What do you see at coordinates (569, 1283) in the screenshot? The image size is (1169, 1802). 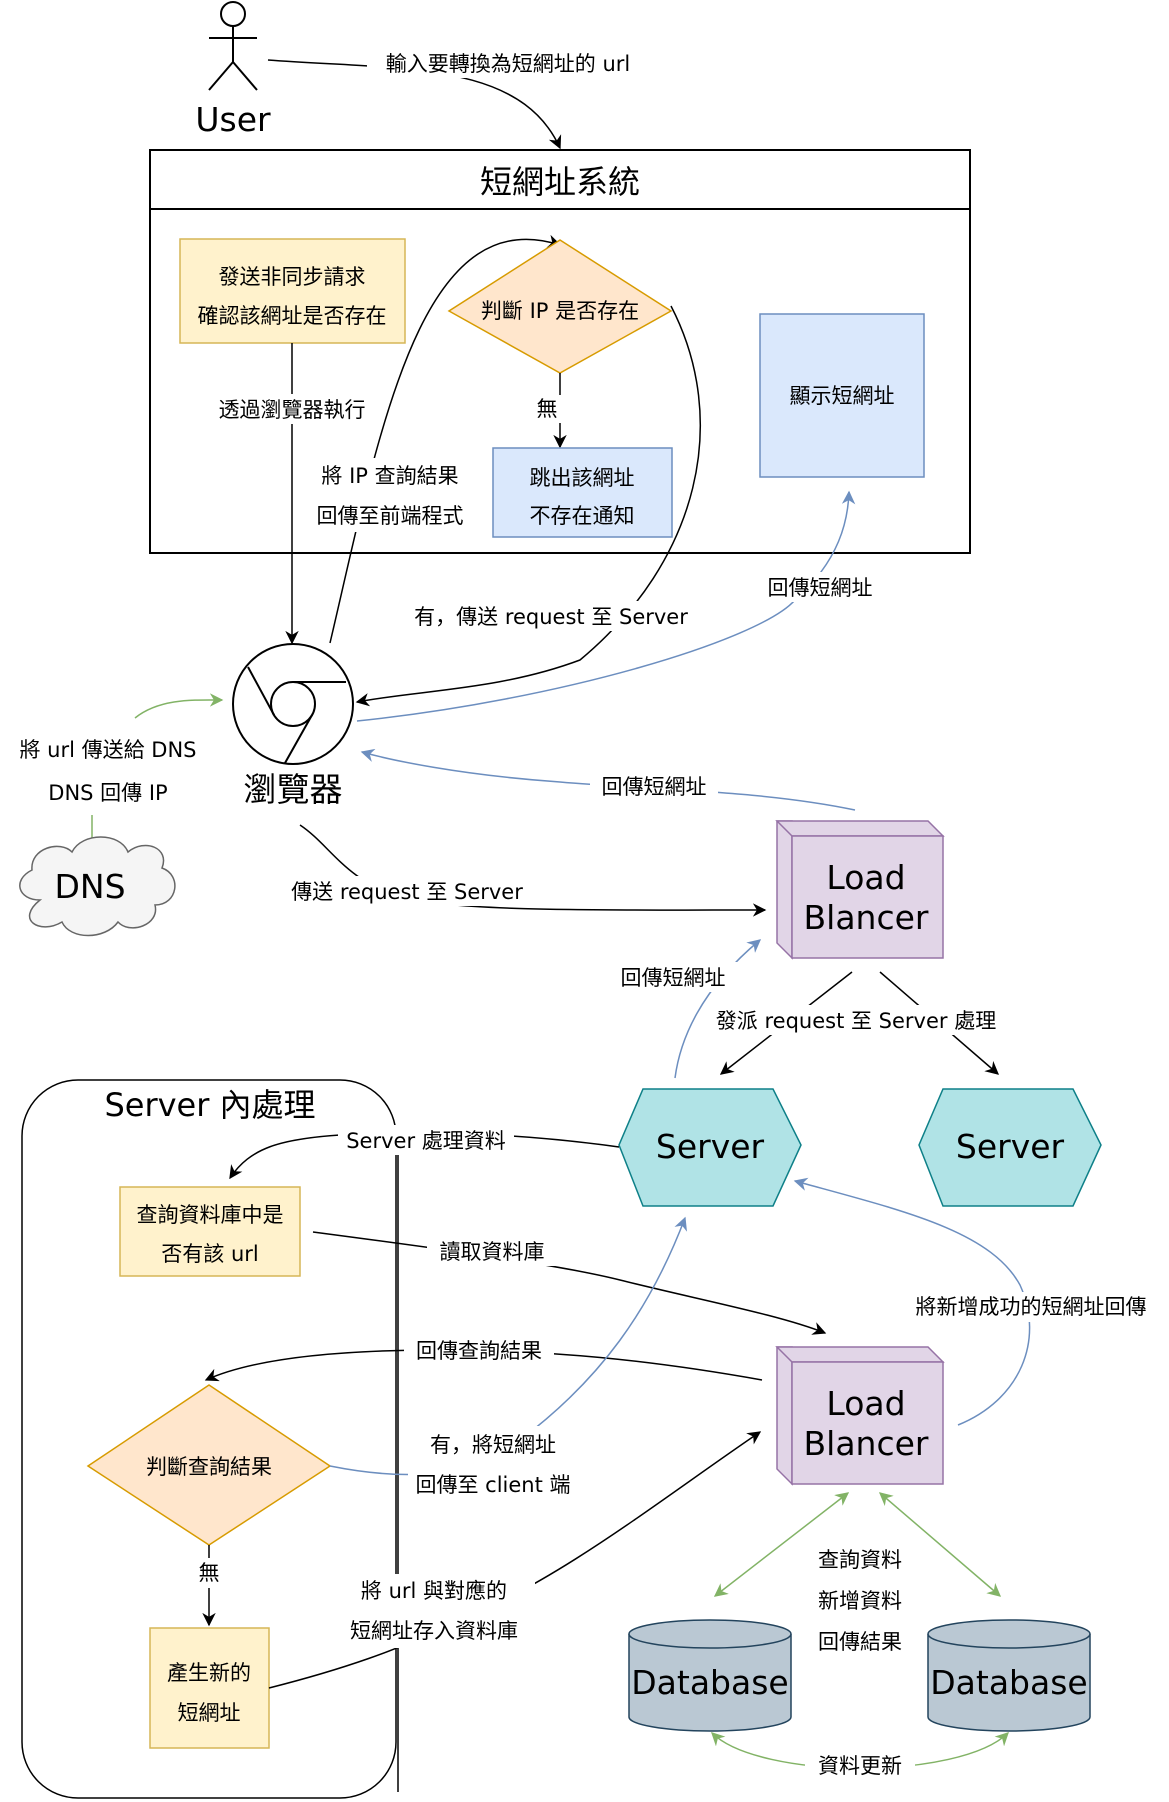 I see `read-db-arrow` at bounding box center [569, 1283].